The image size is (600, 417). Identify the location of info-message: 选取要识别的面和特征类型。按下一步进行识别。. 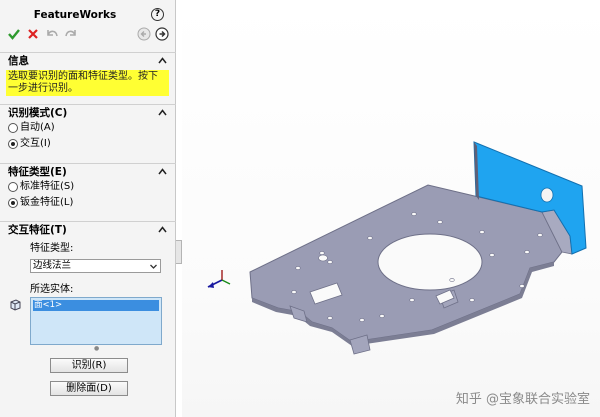
(87, 83).